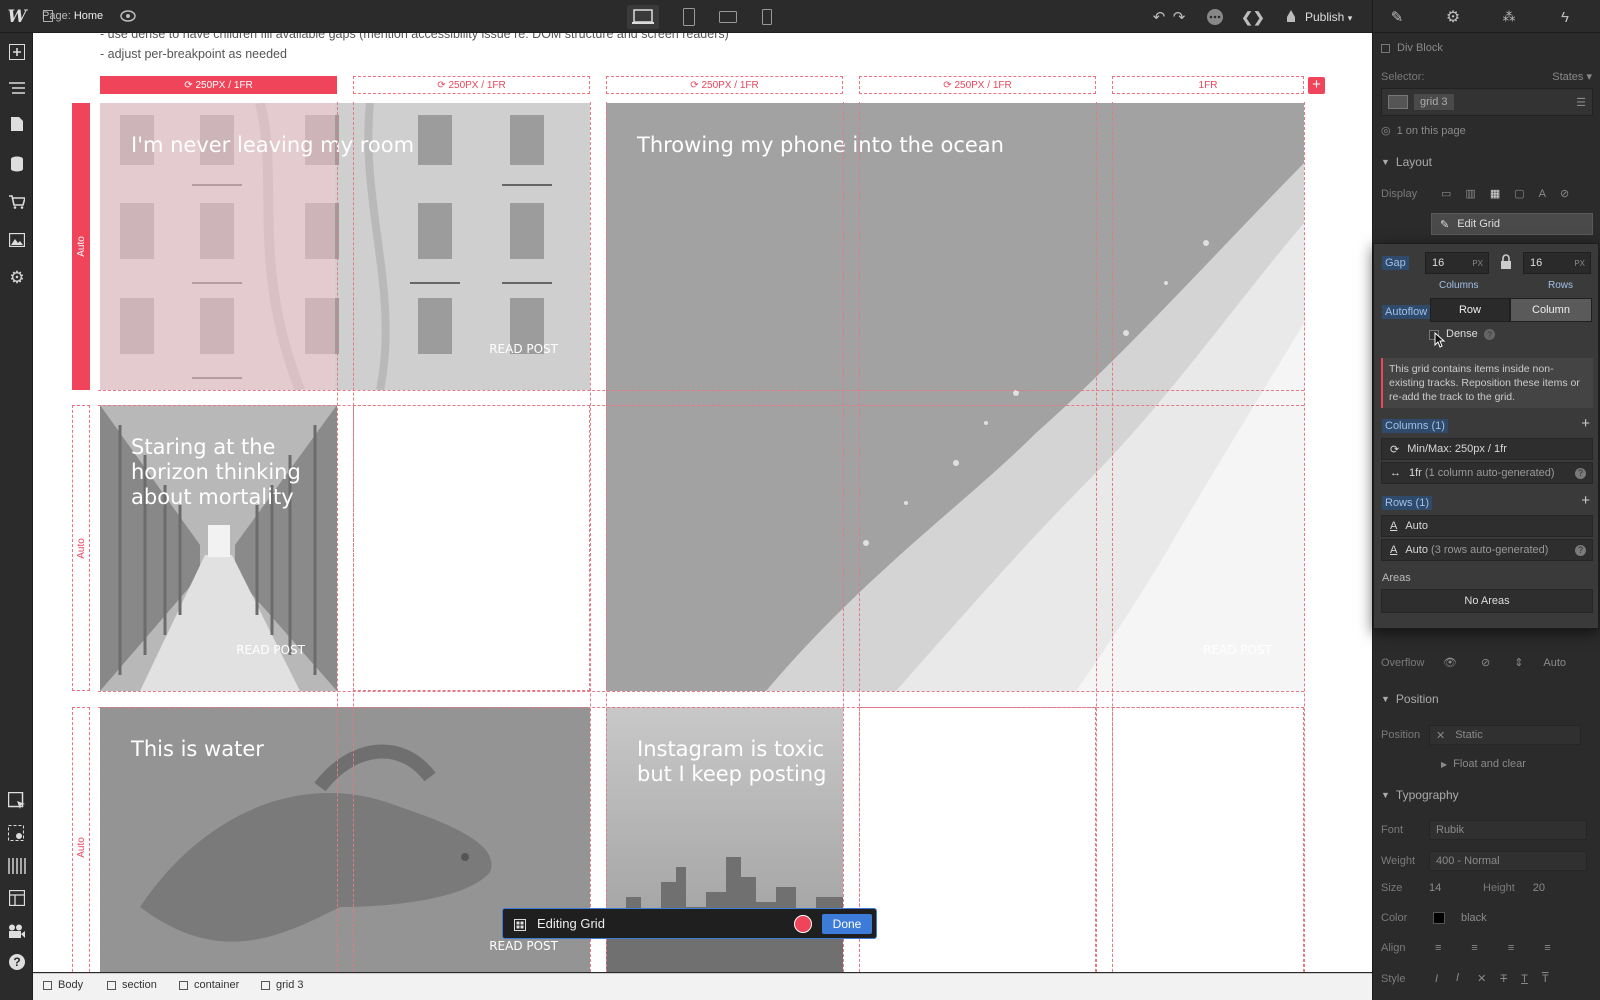 The width and height of the screenshot is (1600, 1000). What do you see at coordinates (803, 924) in the screenshot?
I see `record-dot-icon` at bounding box center [803, 924].